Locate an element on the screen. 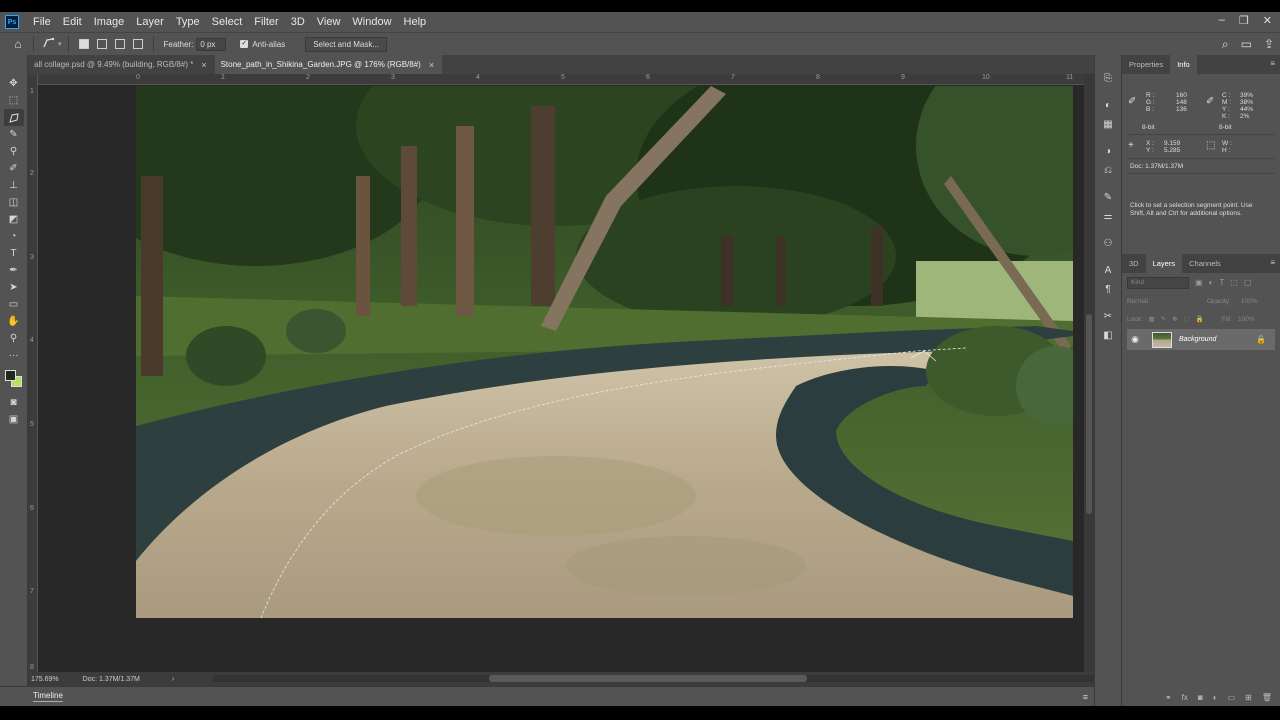 This screenshot has height=720, width=1280. path-selection-tool-icon: ➤ is located at coordinates (14, 287).